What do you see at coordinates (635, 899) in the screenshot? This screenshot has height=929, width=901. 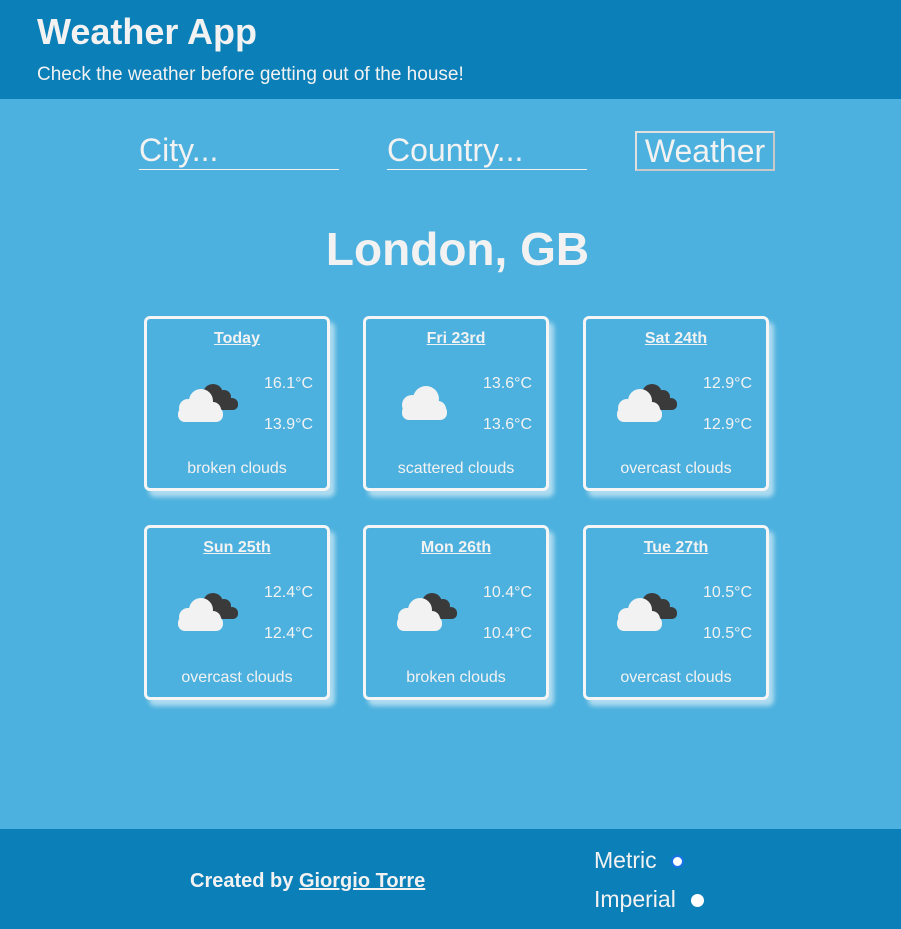 I see `imperial-label: Imperial` at bounding box center [635, 899].